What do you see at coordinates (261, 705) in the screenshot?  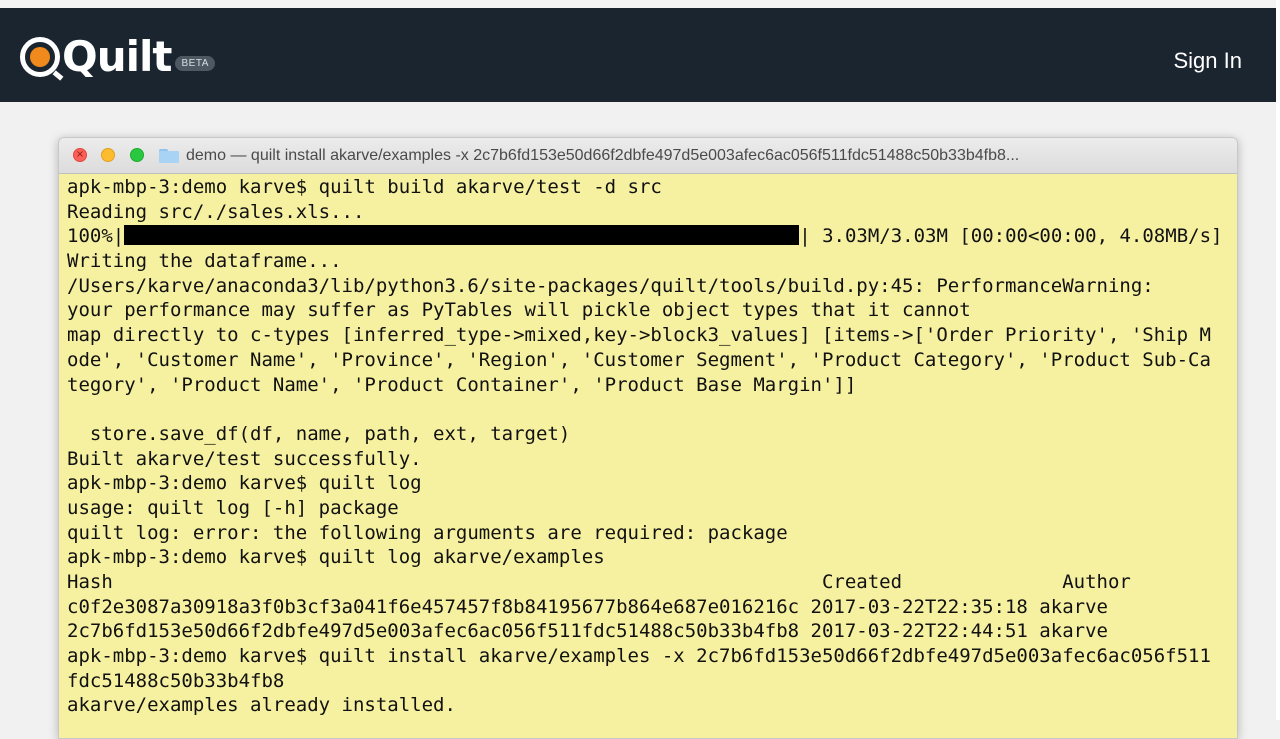 I see `terminal-line: akarve/examples already installed.` at bounding box center [261, 705].